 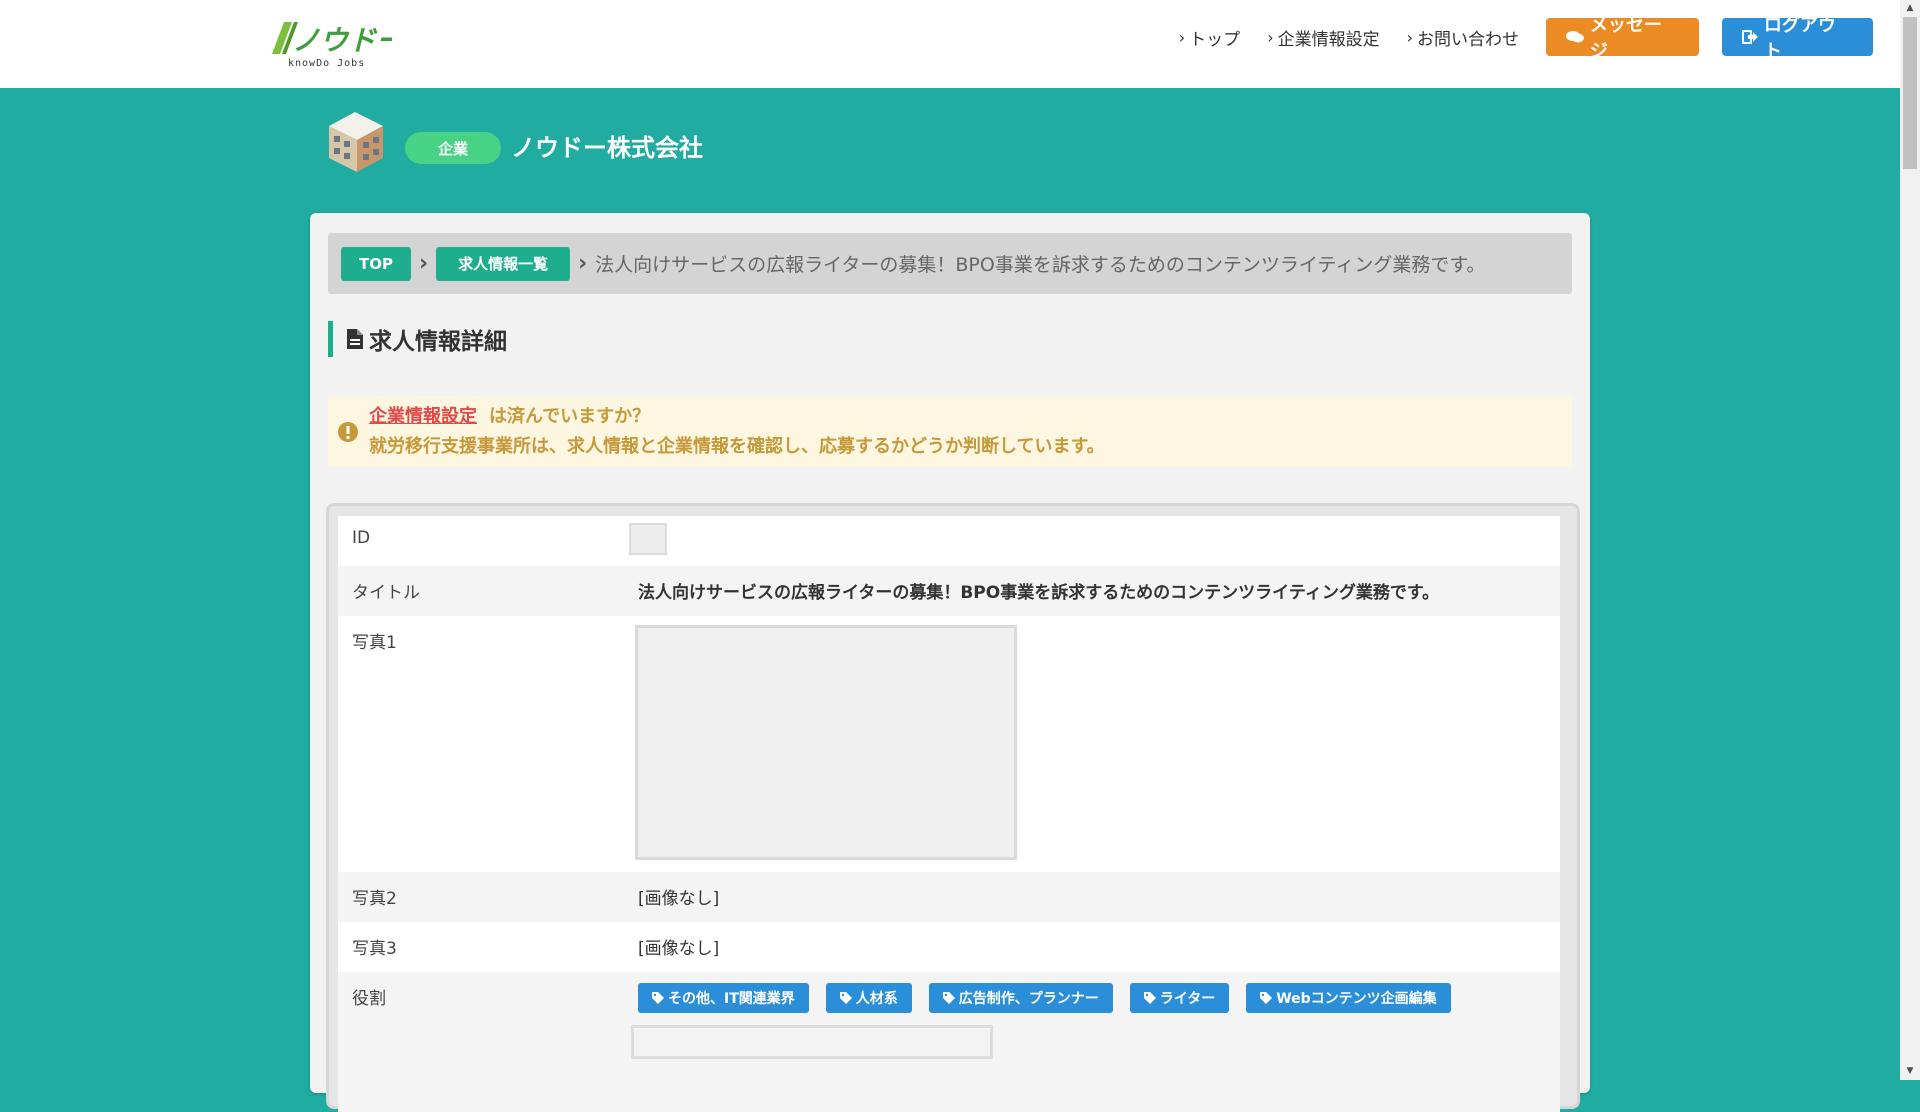 I want to click on message-button: メッセージ, so click(x=1622, y=38).